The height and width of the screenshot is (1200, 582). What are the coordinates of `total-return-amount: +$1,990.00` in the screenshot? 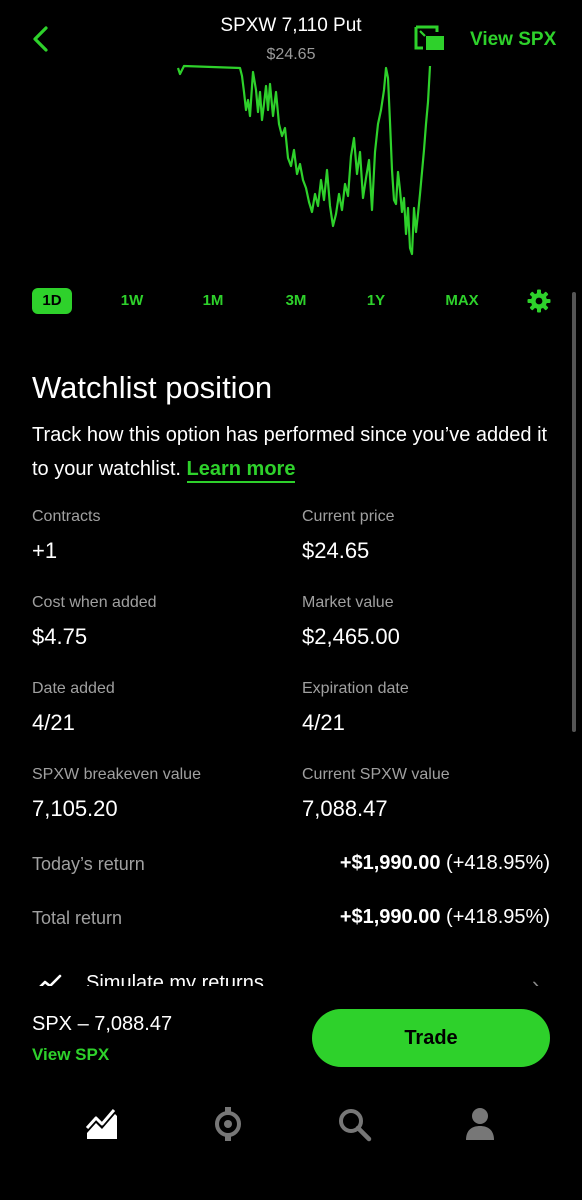 It's located at (390, 917).